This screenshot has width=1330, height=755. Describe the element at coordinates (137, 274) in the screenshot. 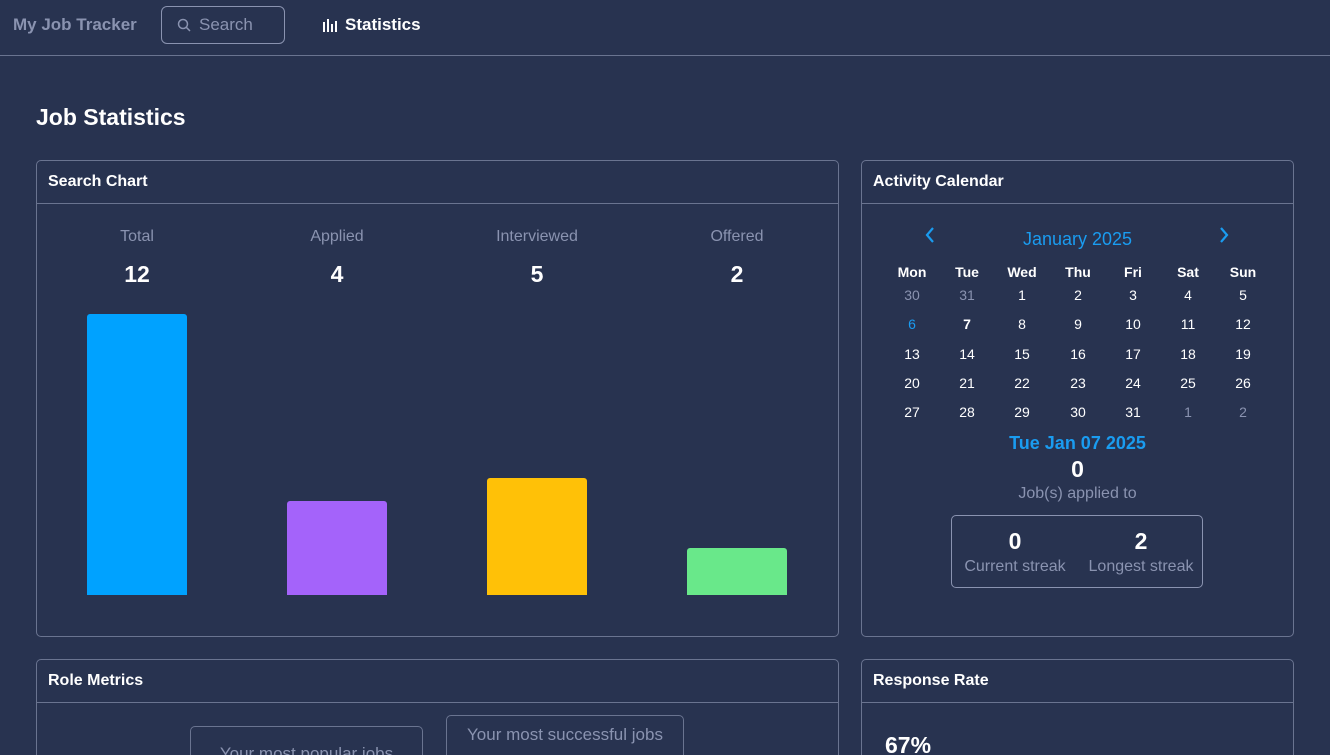

I see `stat-value: 12` at that location.